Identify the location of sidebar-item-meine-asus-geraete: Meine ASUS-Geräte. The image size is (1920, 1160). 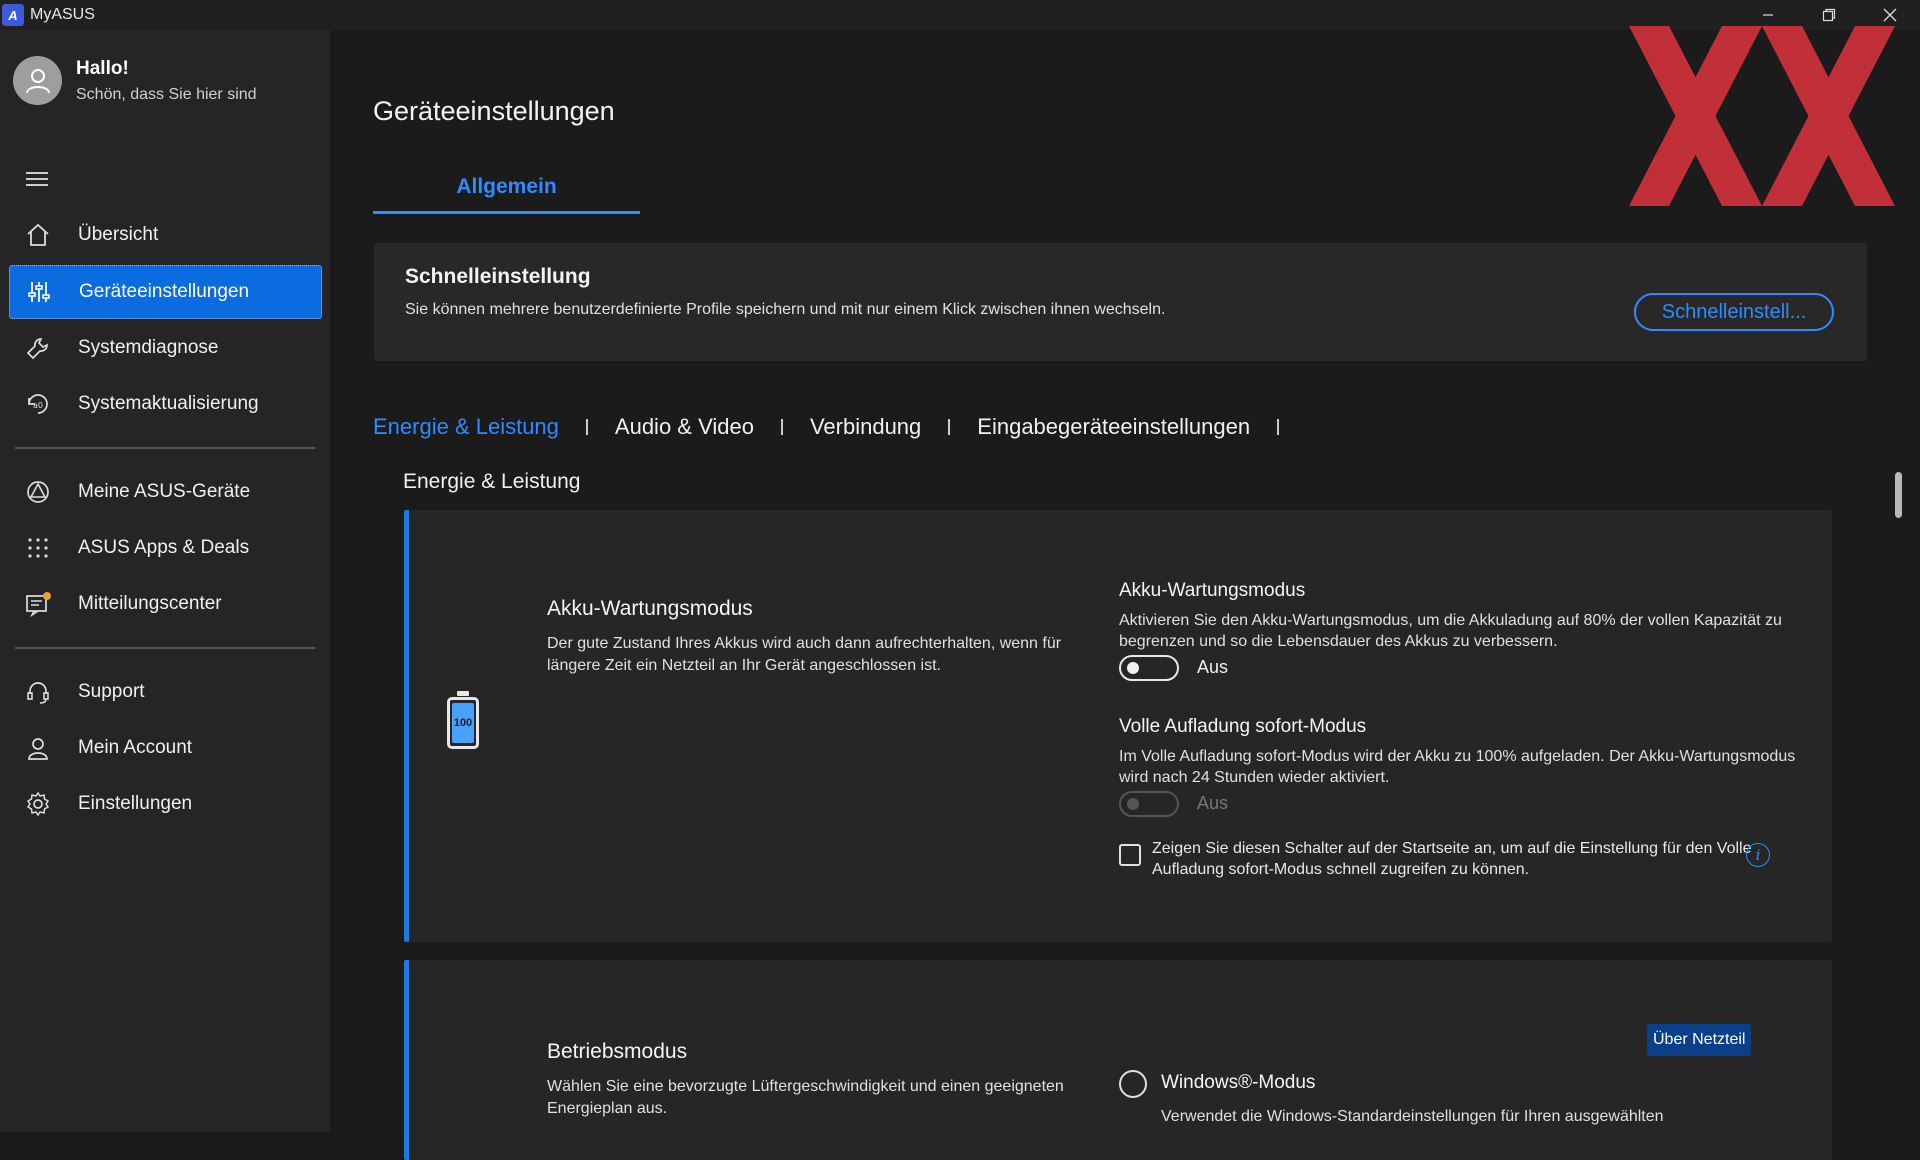
(165, 492).